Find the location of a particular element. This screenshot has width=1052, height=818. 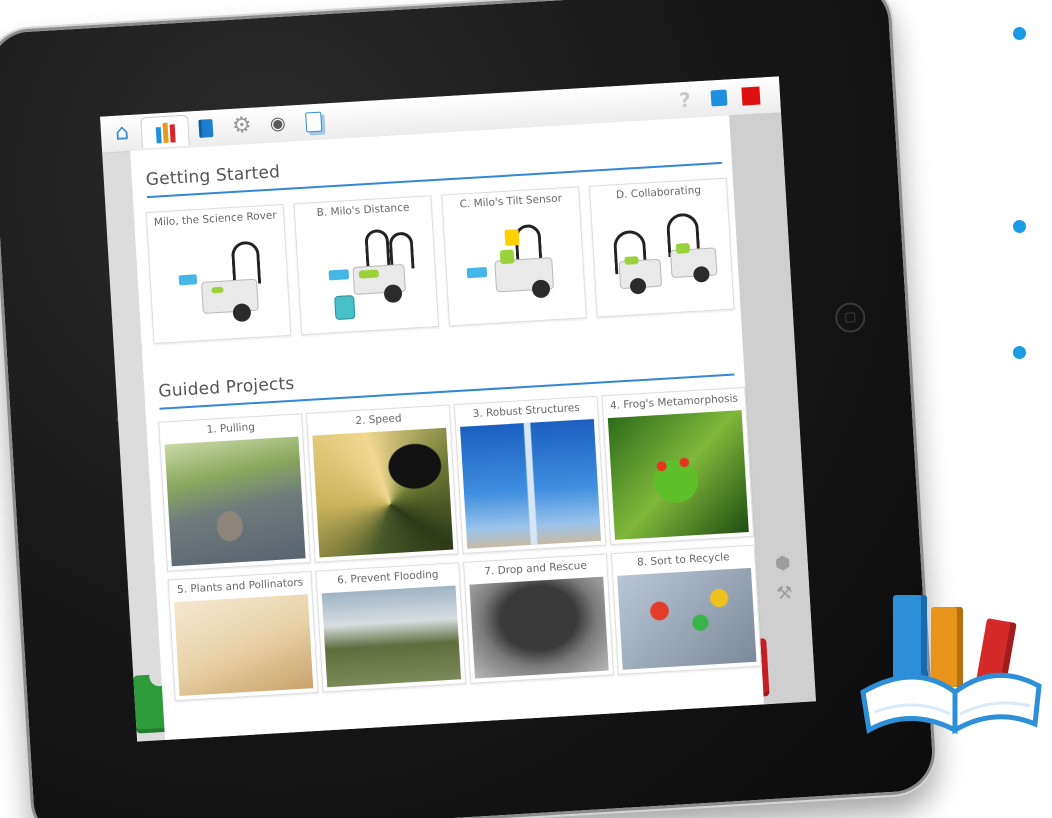

shield-icon: ⬢ is located at coordinates (782, 563).